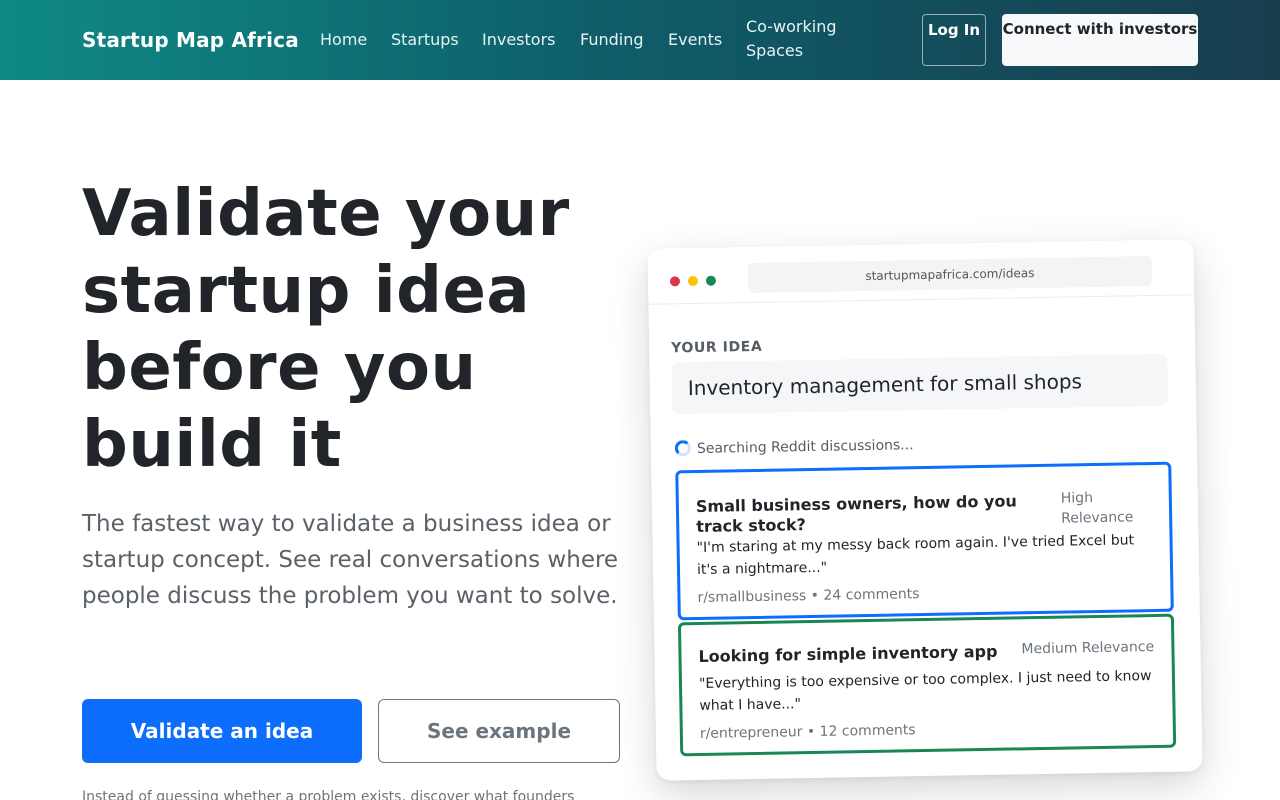 Image resolution: width=1280 pixels, height=800 pixels. I want to click on connect-with-investors-button: Connect with investors, so click(1100, 40).